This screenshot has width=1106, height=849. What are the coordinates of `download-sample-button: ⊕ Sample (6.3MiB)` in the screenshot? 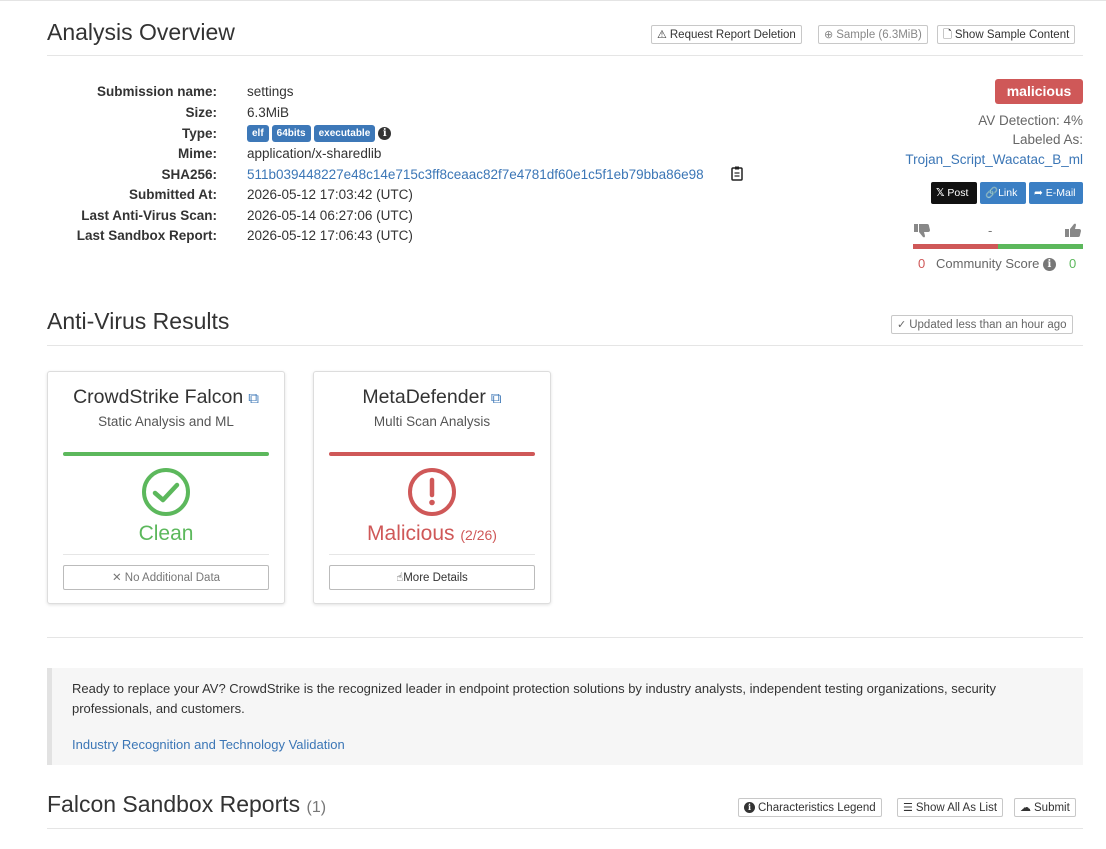 It's located at (873, 34).